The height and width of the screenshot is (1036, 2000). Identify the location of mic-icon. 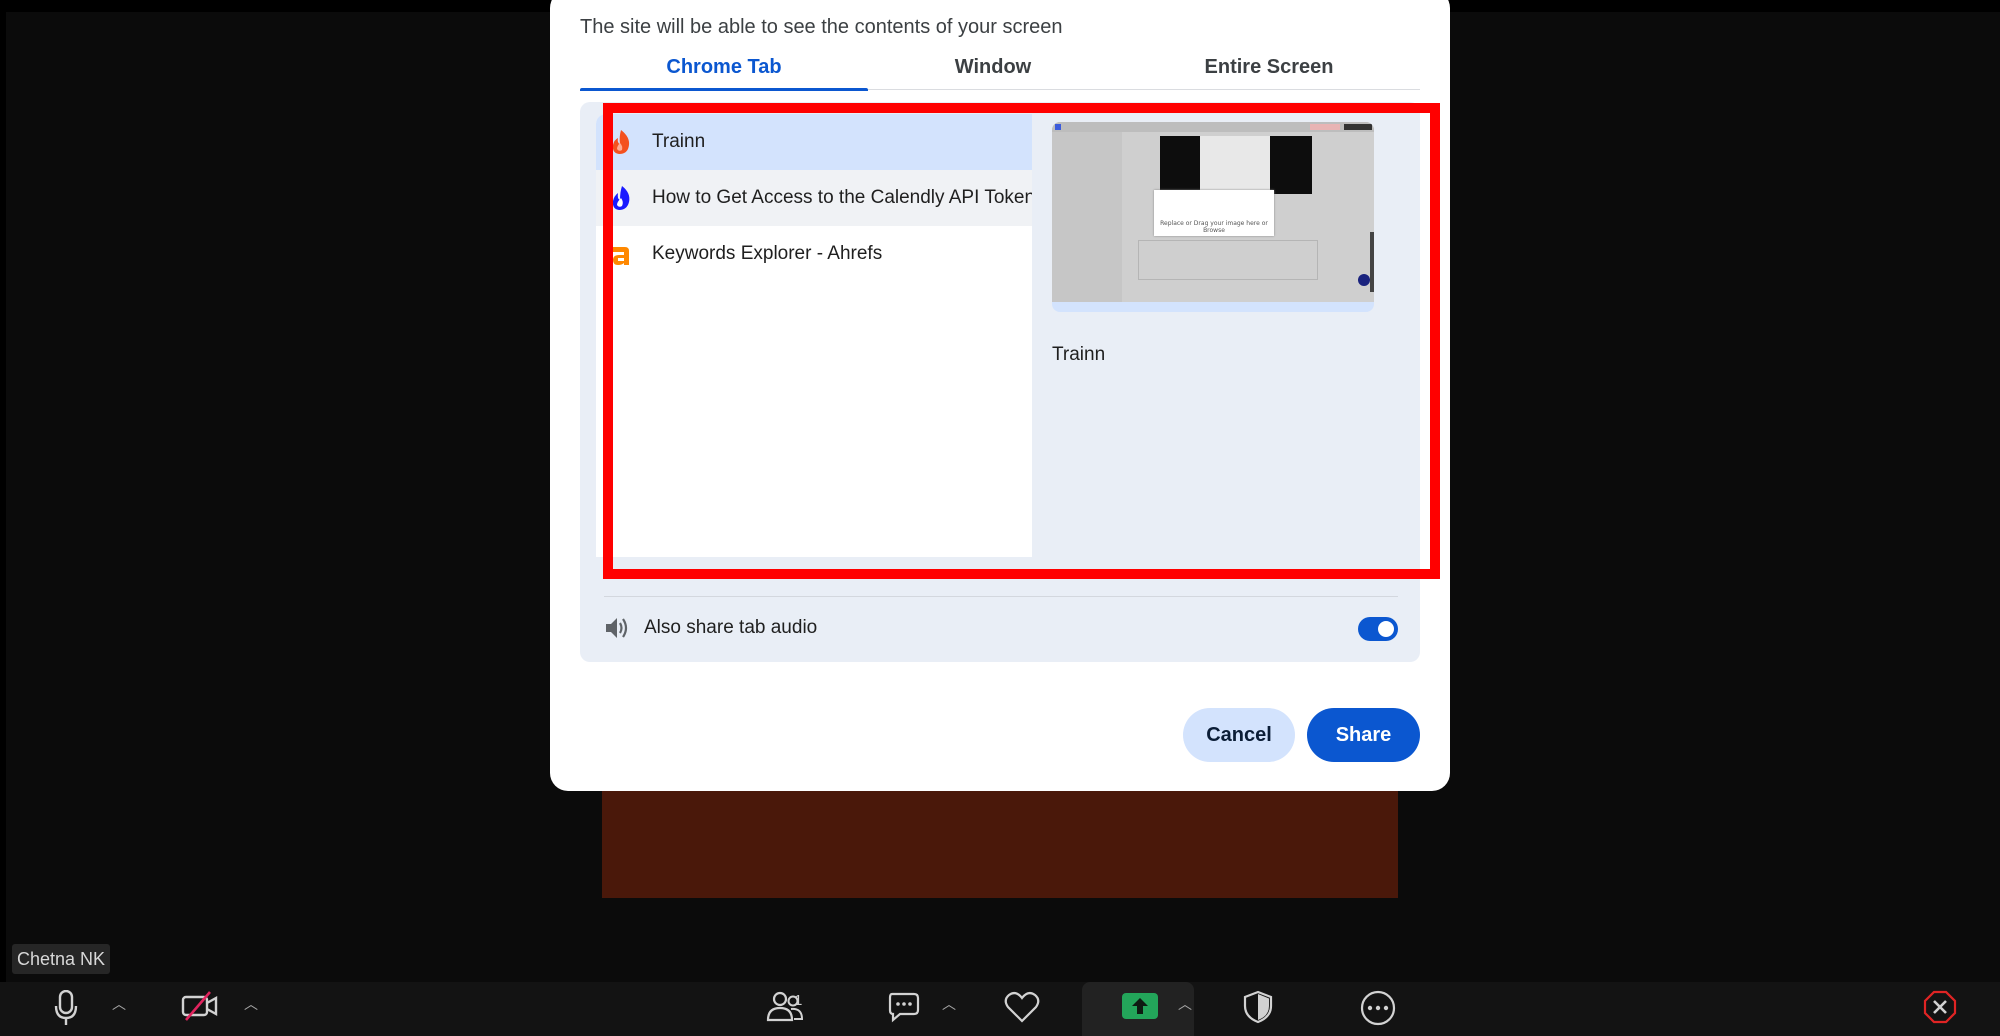
(66, 1007).